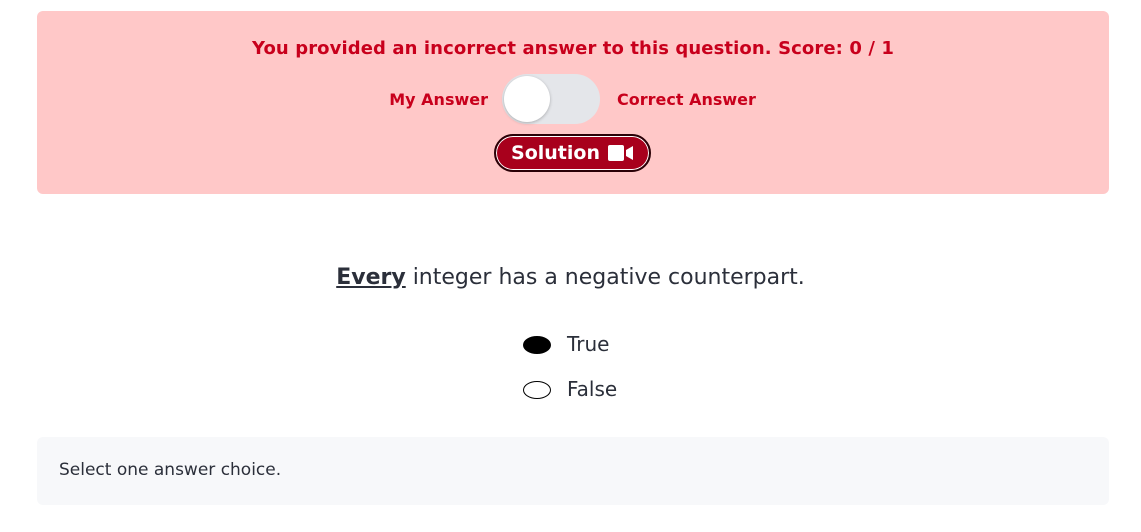  What do you see at coordinates (371, 277) in the screenshot?
I see `question-emphasis: Every` at bounding box center [371, 277].